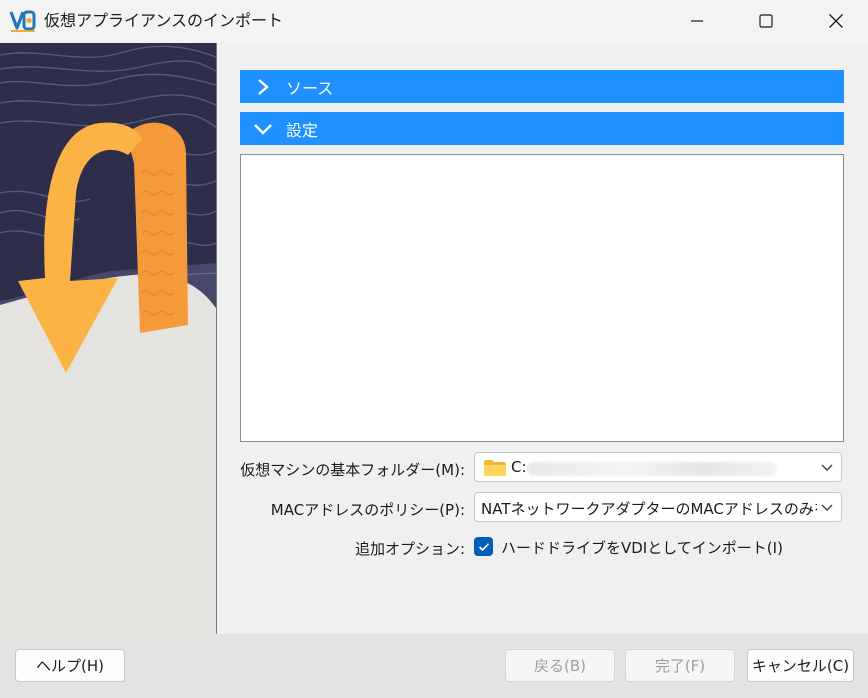 The width and height of the screenshot is (868, 698). What do you see at coordinates (434, 21) in the screenshot?
I see `title-bar: 仮想アプライアンスのインポート` at bounding box center [434, 21].